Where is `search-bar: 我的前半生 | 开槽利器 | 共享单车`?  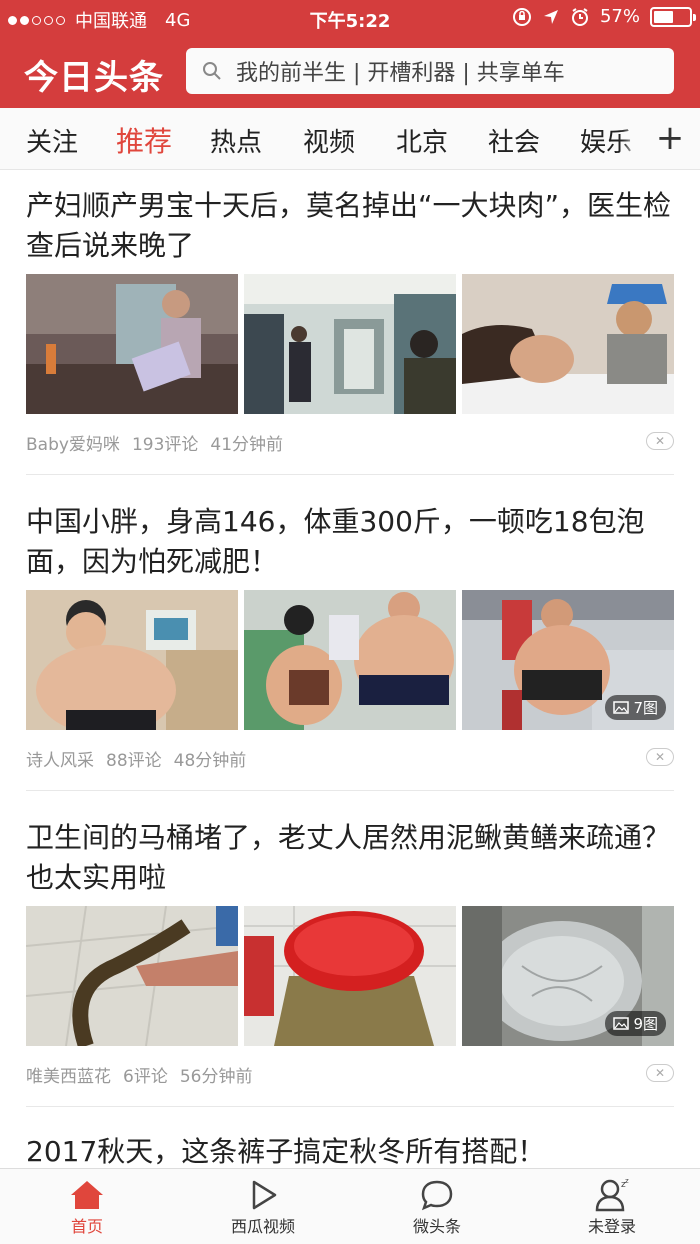
search-bar: 我的前半生 | 开槽利器 | 共享单车 is located at coordinates (430, 71).